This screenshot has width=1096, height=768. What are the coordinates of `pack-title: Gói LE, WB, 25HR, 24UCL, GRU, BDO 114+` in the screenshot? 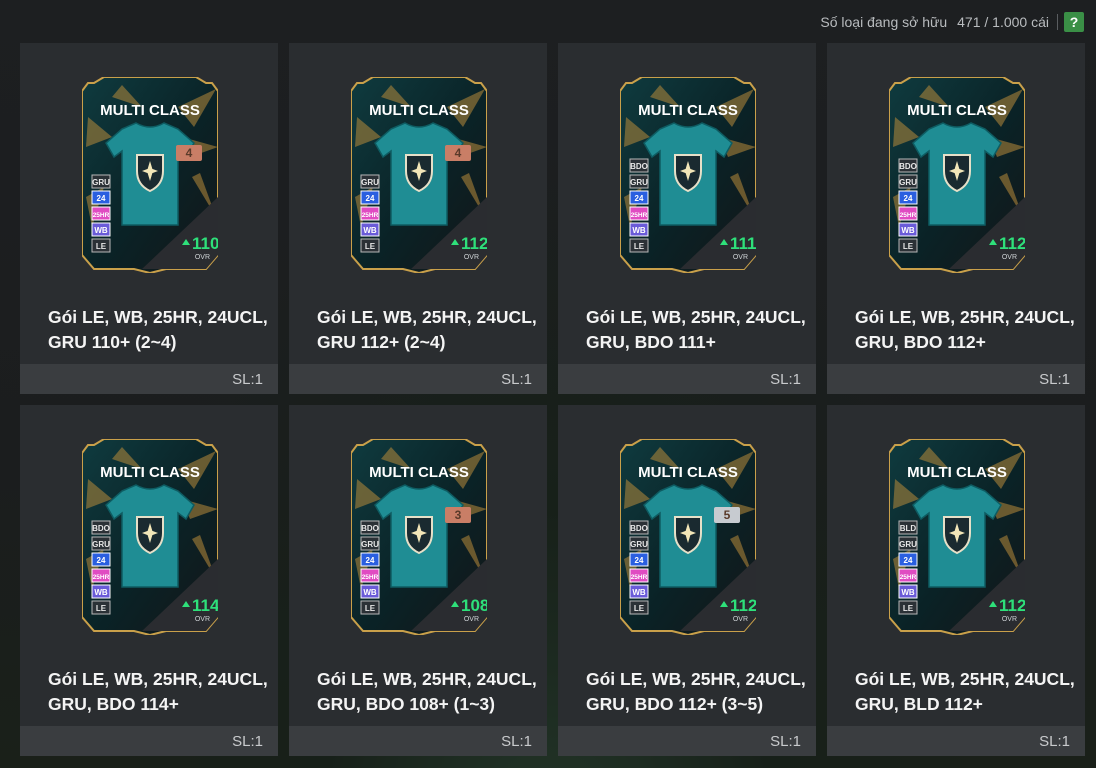 It's located at (158, 691).